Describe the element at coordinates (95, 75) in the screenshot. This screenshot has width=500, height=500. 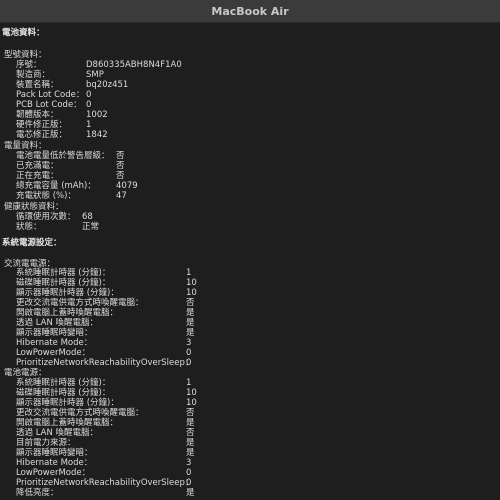
I see `model-info-value: SMP` at that location.